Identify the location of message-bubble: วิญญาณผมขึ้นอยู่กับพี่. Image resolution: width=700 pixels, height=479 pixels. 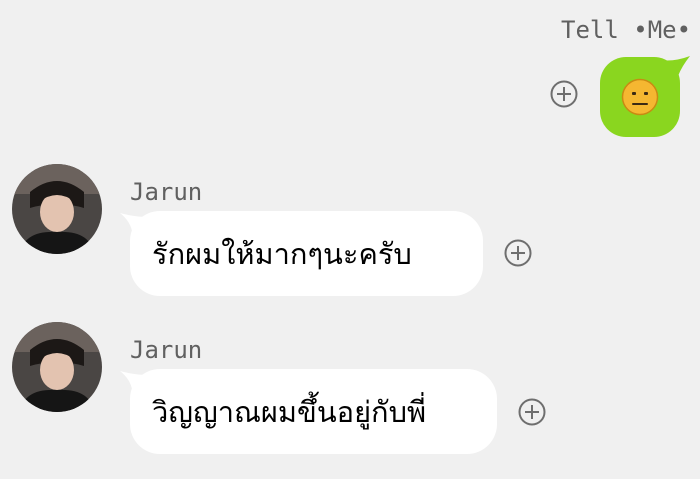
(313, 411).